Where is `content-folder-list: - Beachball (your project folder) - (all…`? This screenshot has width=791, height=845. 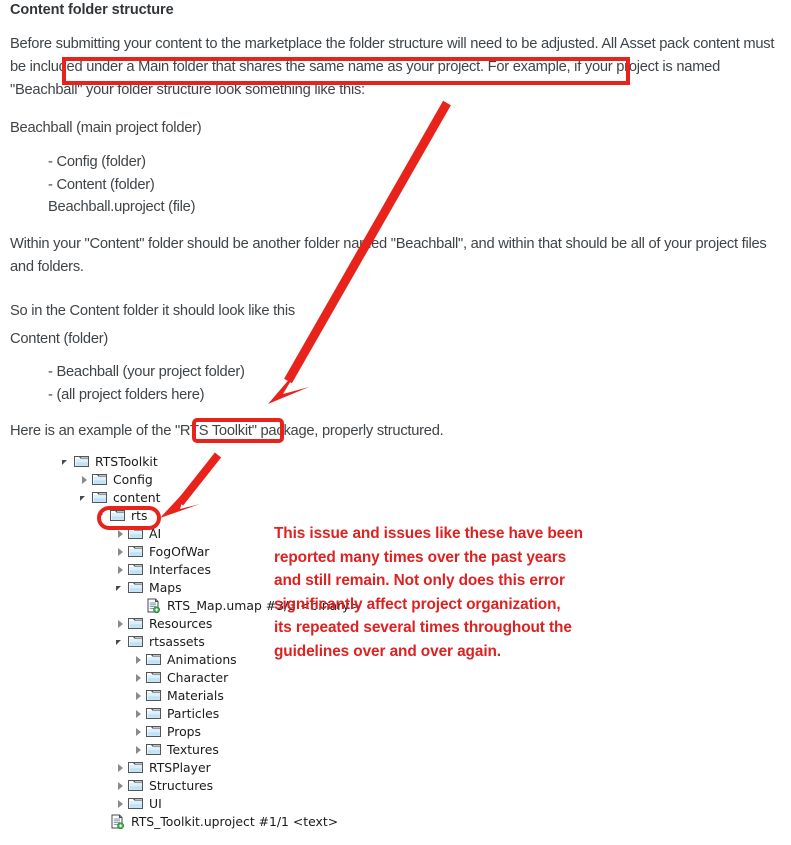
content-folder-list: - Beachball (your project folder) - (all… is located at coordinates (146, 383).